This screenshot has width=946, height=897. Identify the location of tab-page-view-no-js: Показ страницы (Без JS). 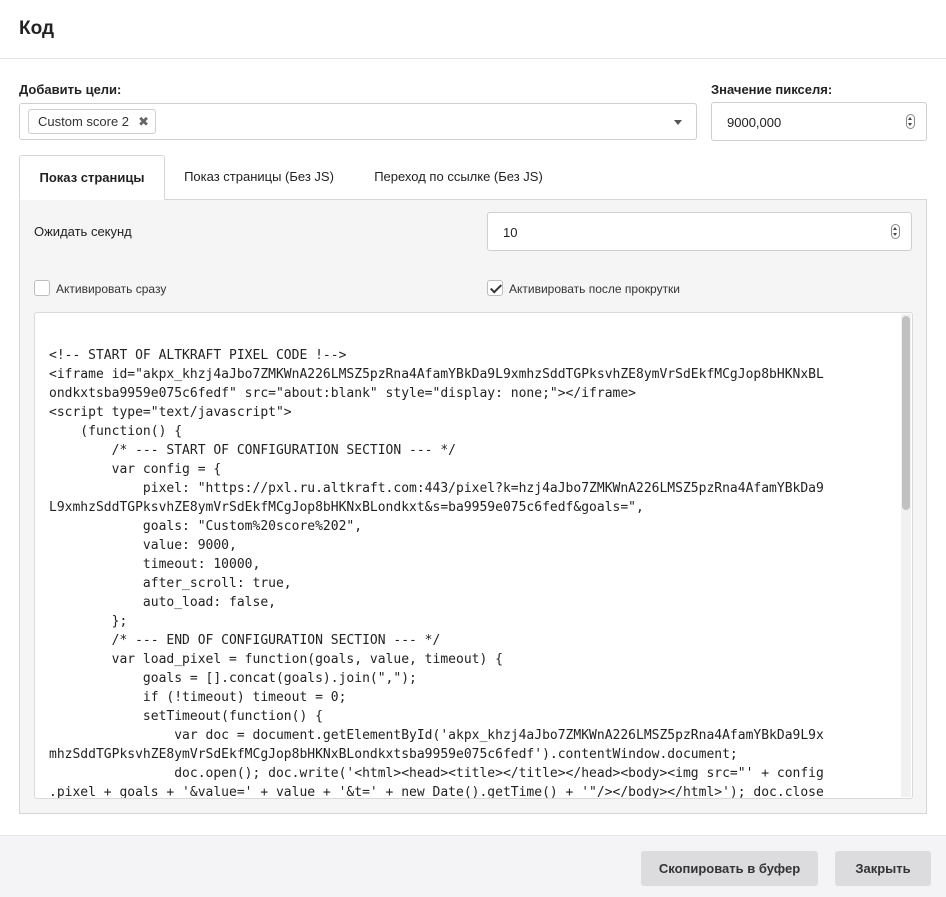
(259, 177).